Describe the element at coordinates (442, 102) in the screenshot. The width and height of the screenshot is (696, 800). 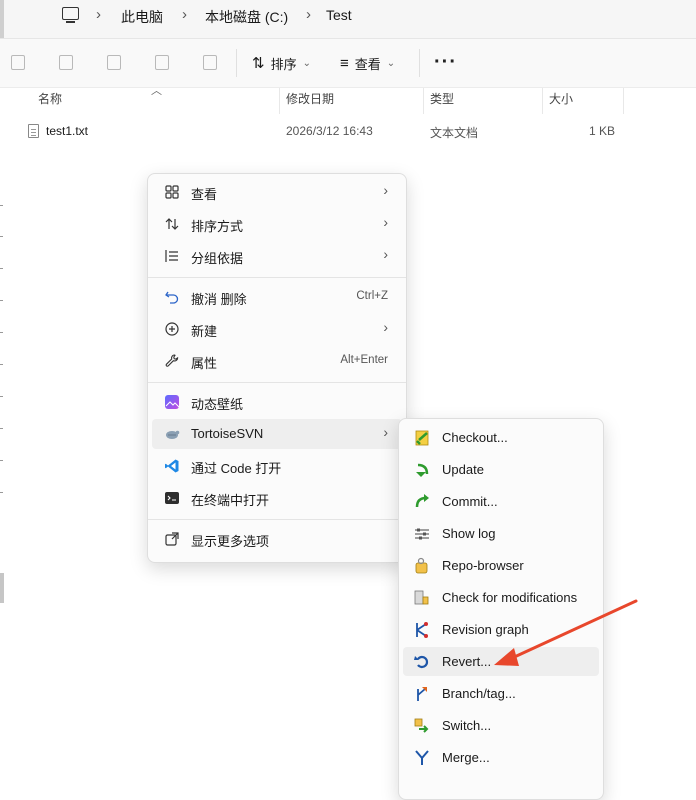
I see `column-header-type: 类型` at that location.